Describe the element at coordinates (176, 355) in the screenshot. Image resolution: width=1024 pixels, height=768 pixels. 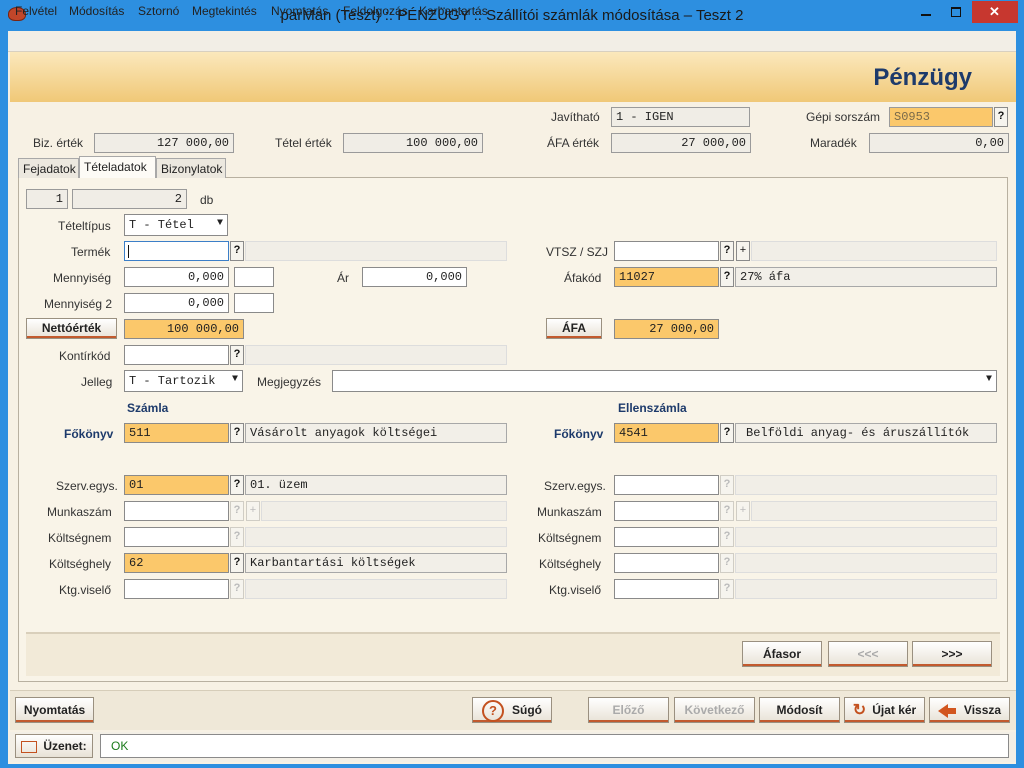
I see `kontirkod-input` at that location.